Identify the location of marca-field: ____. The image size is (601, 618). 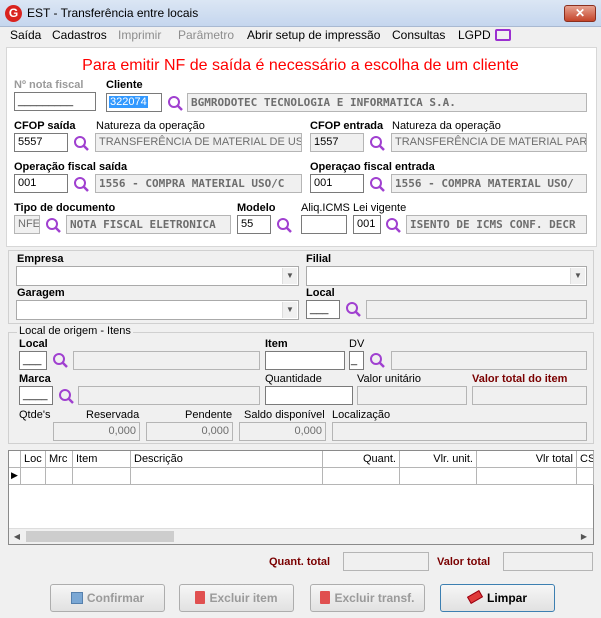
(36, 395).